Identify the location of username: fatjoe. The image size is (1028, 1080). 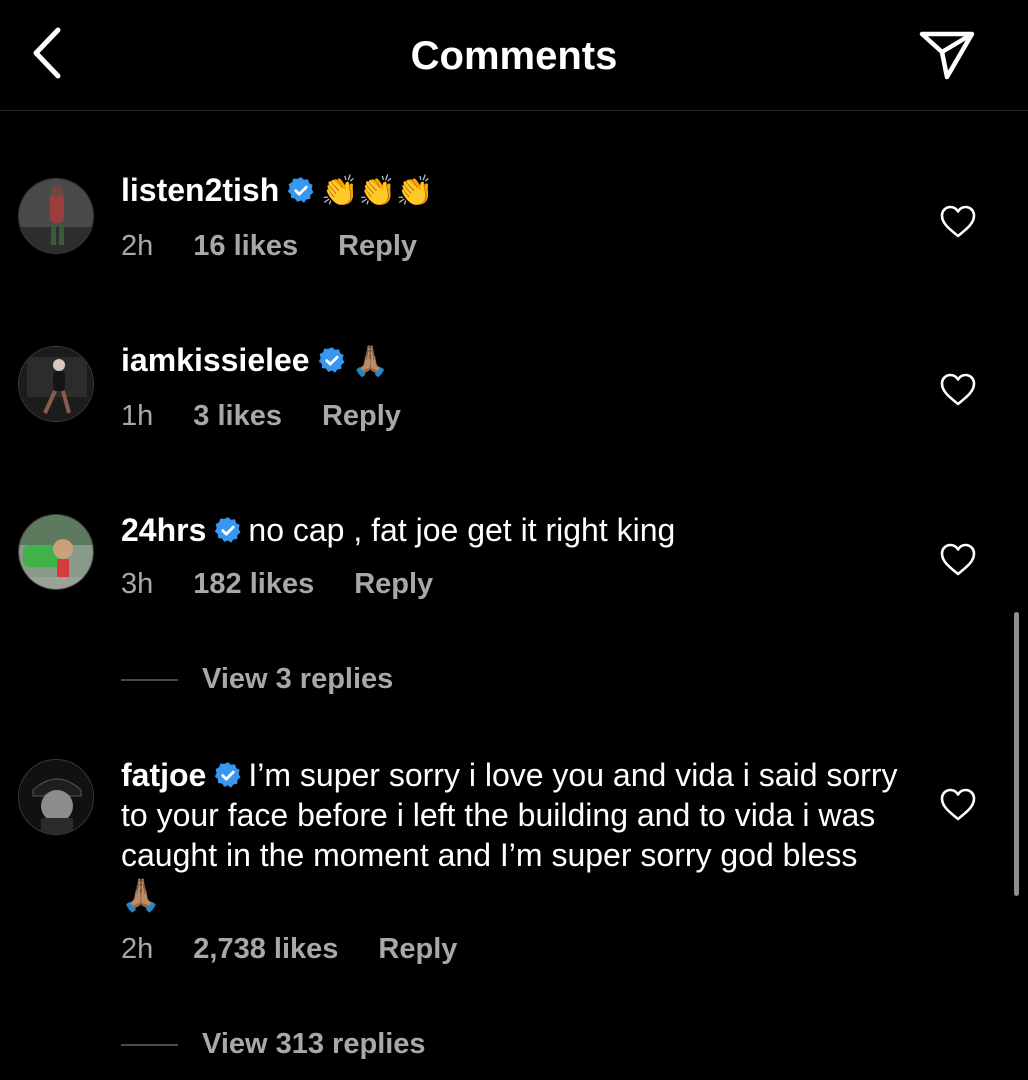
(163, 775).